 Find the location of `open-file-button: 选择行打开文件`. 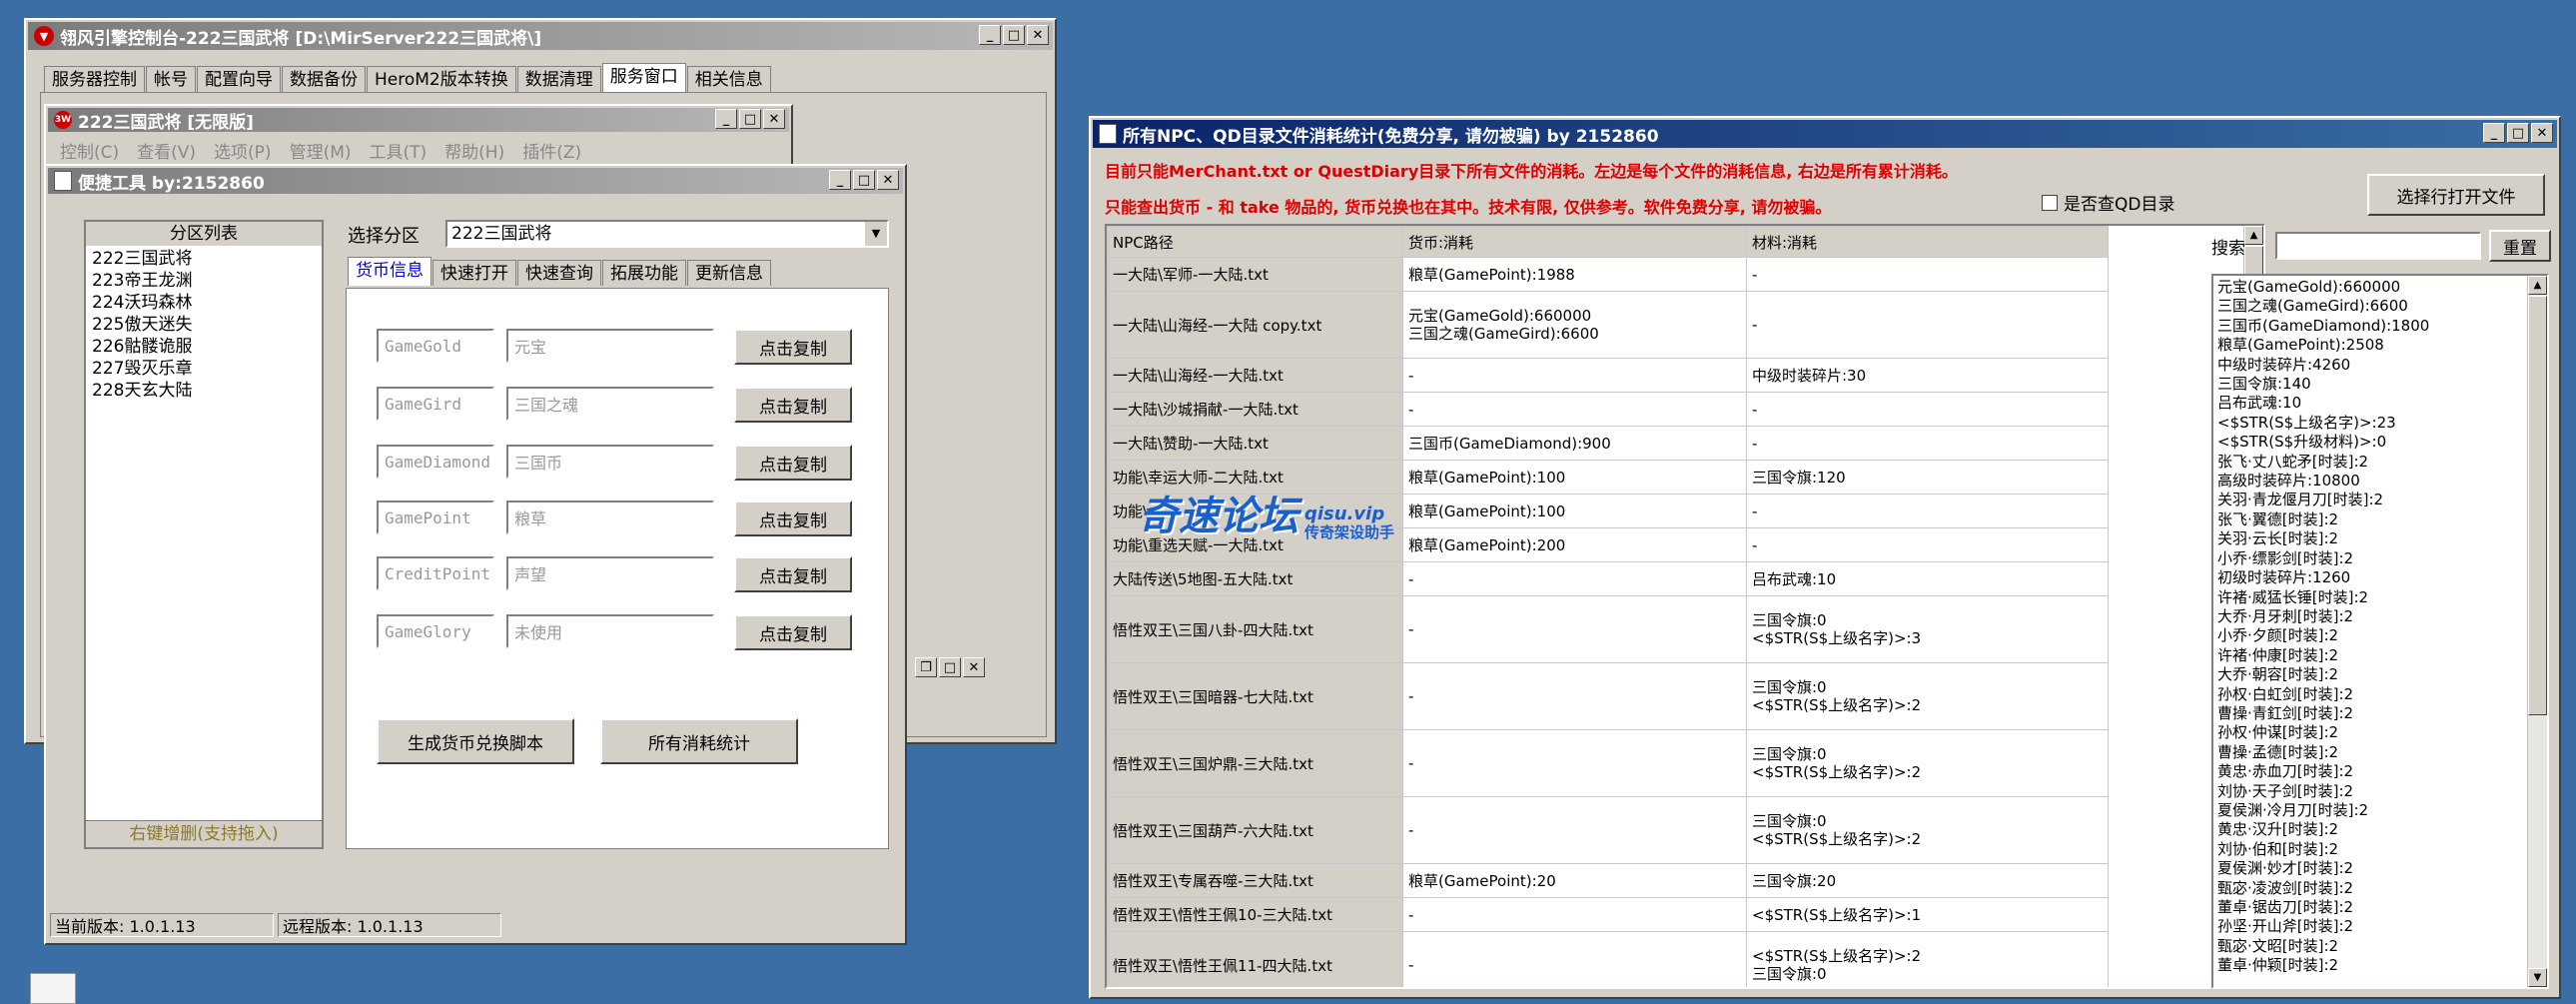

open-file-button: 选择行打开文件 is located at coordinates (2456, 195).